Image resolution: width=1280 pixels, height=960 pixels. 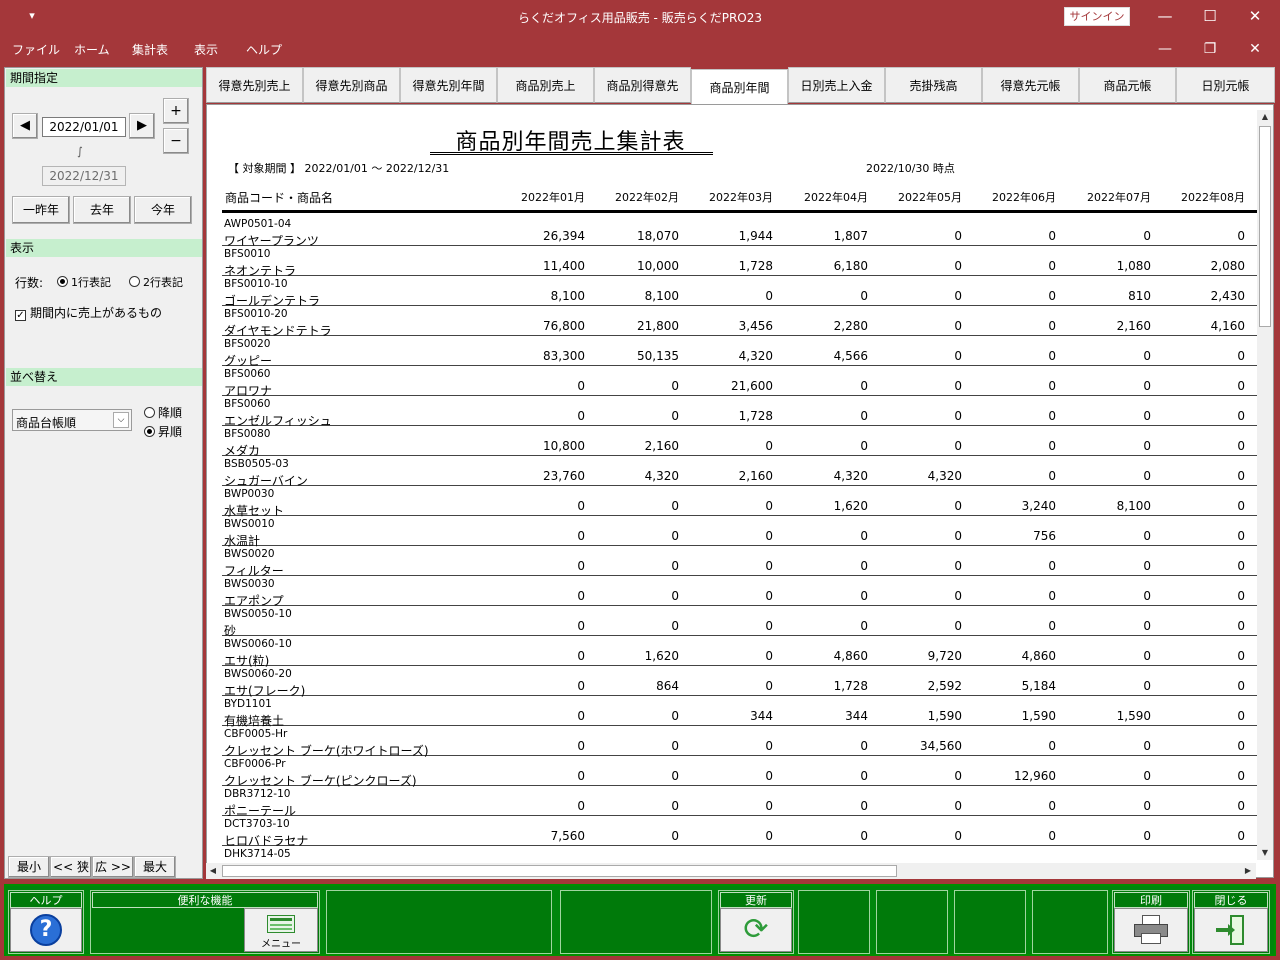 I want to click on refresh-button: ⟳, so click(x=756, y=930).